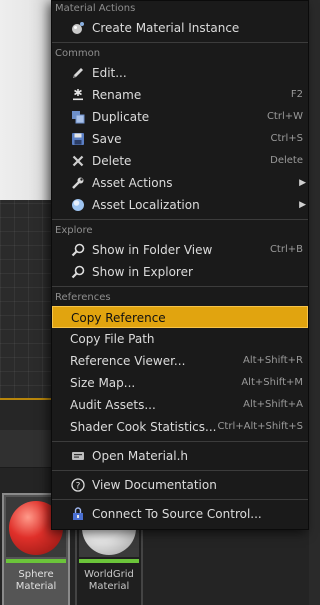  I want to click on shortcut-label: Delete, so click(286, 160).